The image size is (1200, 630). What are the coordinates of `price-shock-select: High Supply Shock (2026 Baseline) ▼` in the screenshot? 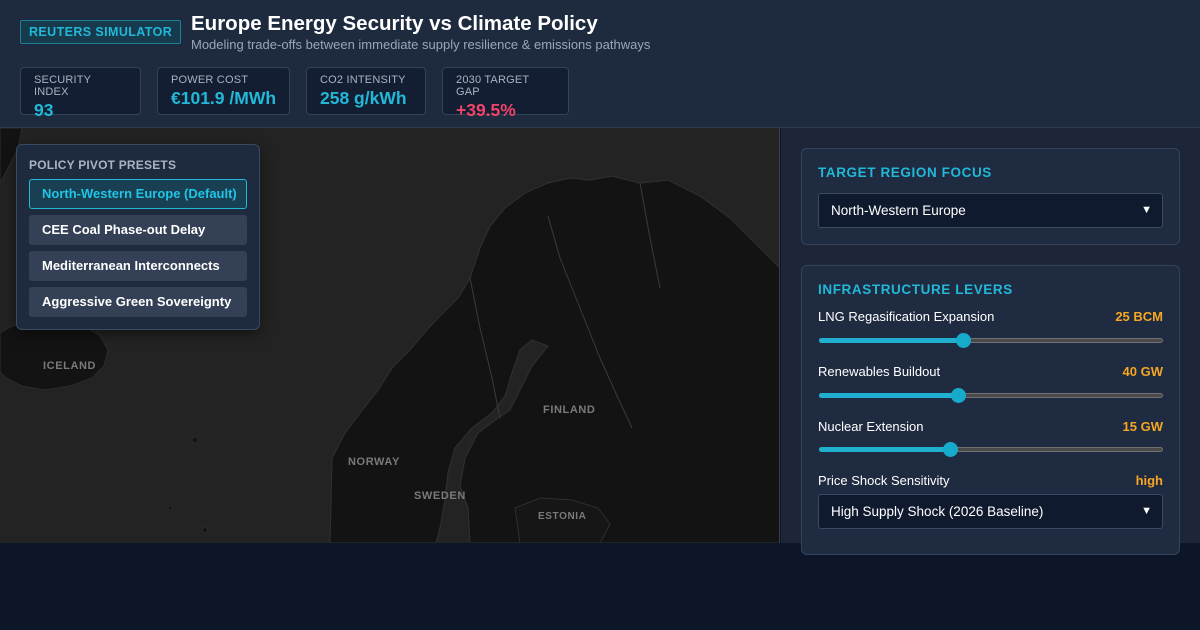 It's located at (990, 511).